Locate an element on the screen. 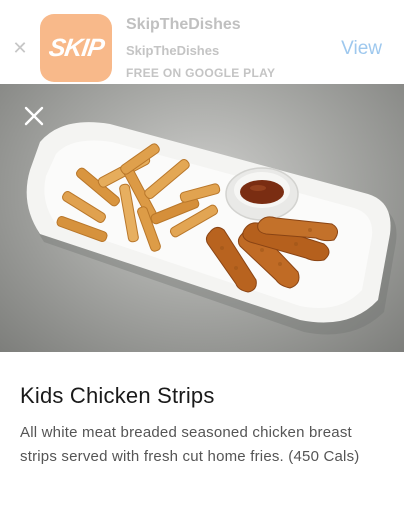  close-icon: ✕ is located at coordinates (20, 48).